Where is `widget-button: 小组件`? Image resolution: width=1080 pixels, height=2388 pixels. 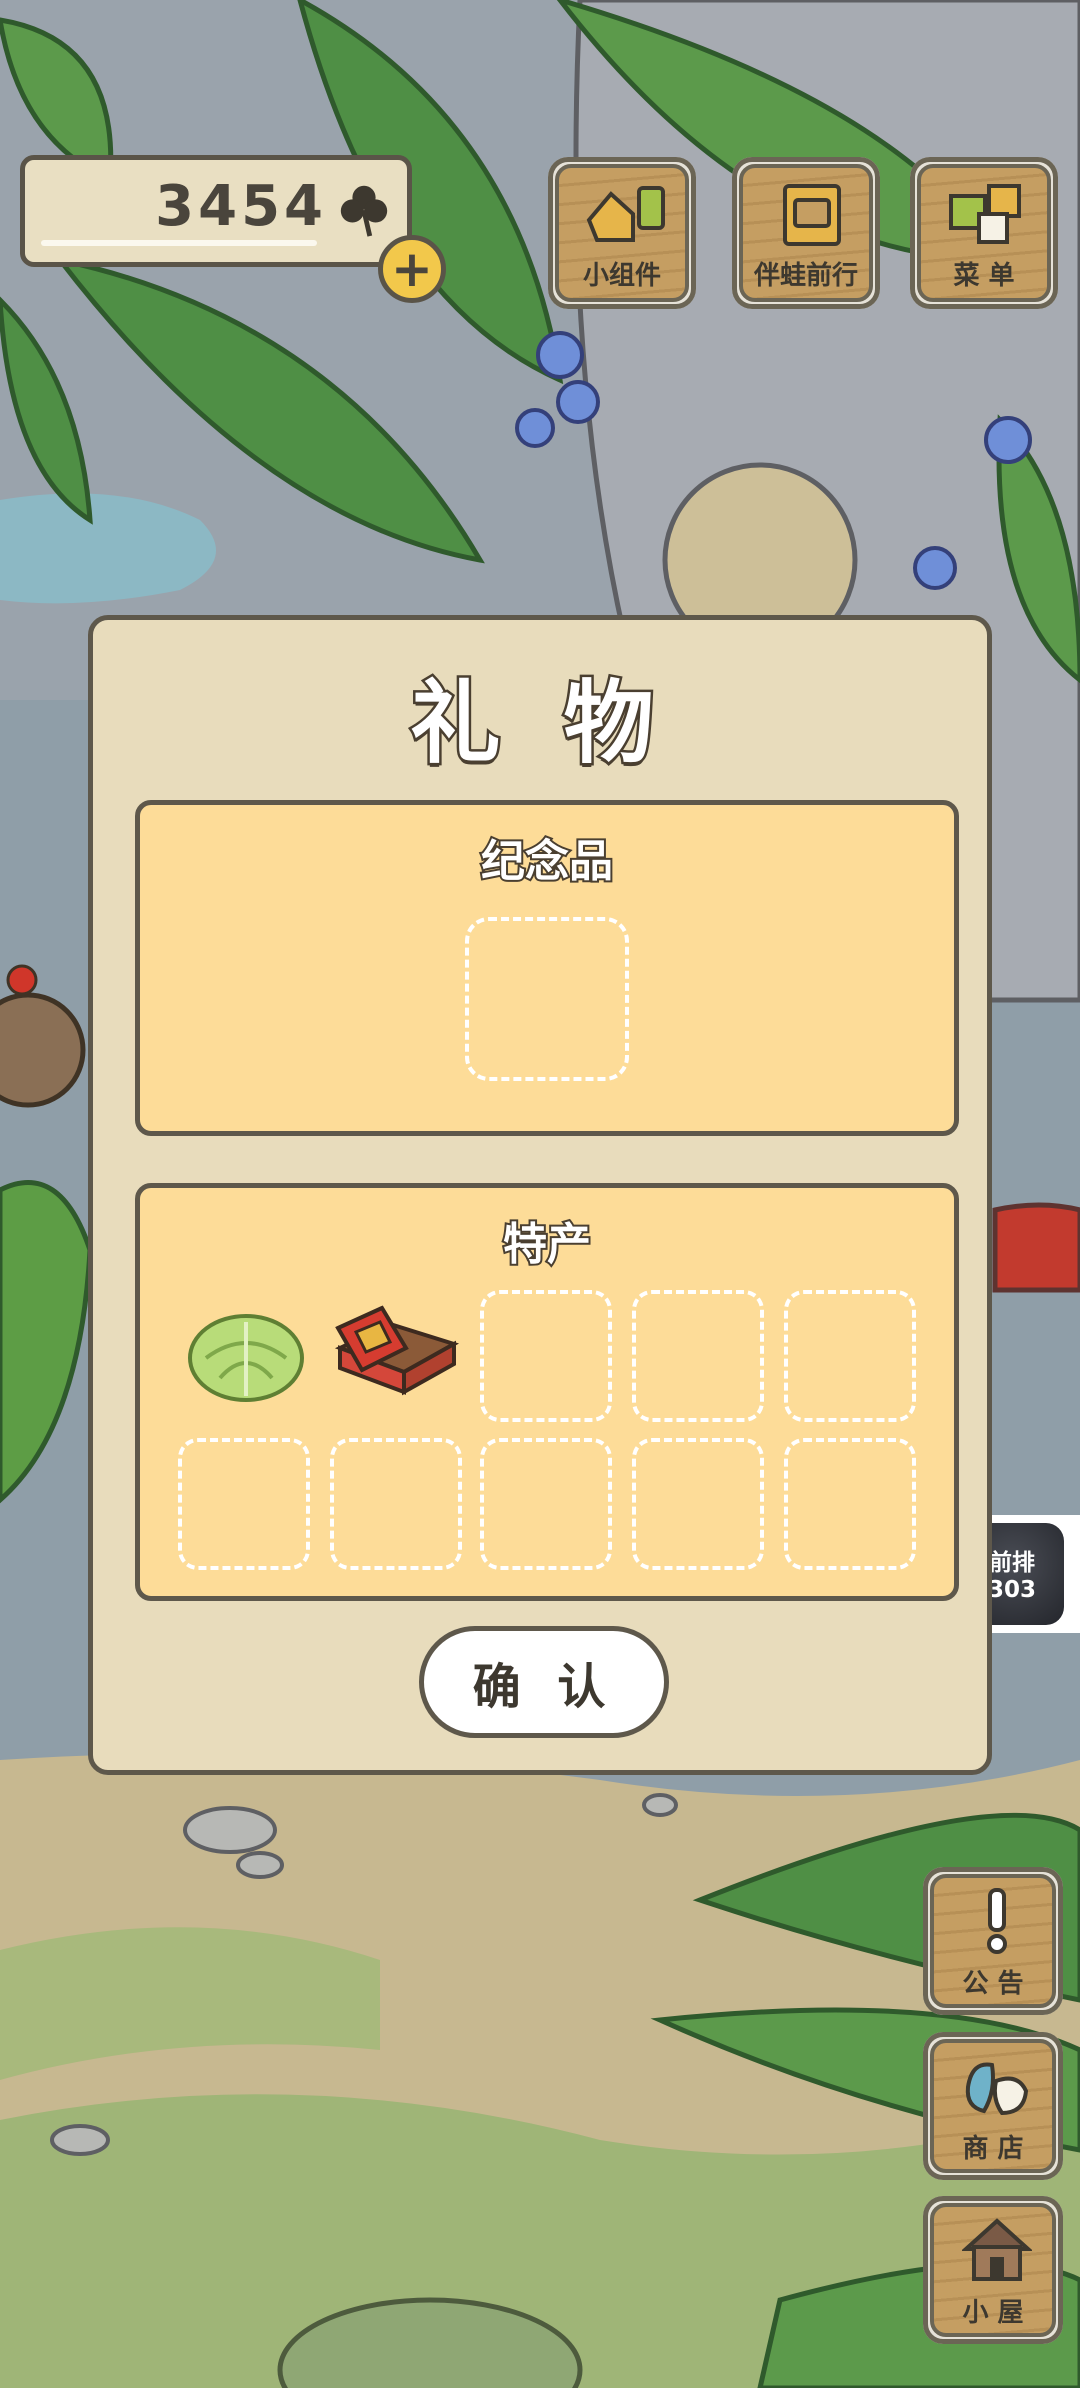 widget-button: 小组件 is located at coordinates (622, 233).